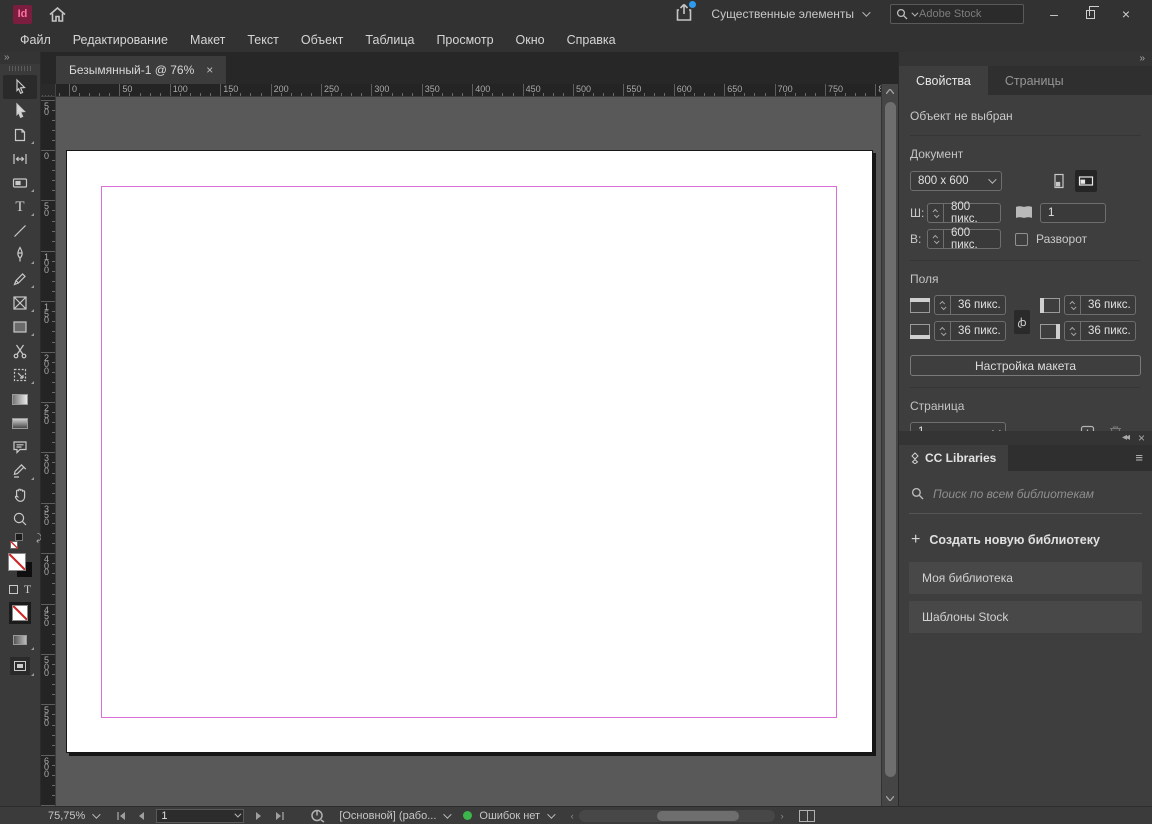 This screenshot has height=824, width=1152. Describe the element at coordinates (686, 13) in the screenshot. I see `share-icon` at that location.